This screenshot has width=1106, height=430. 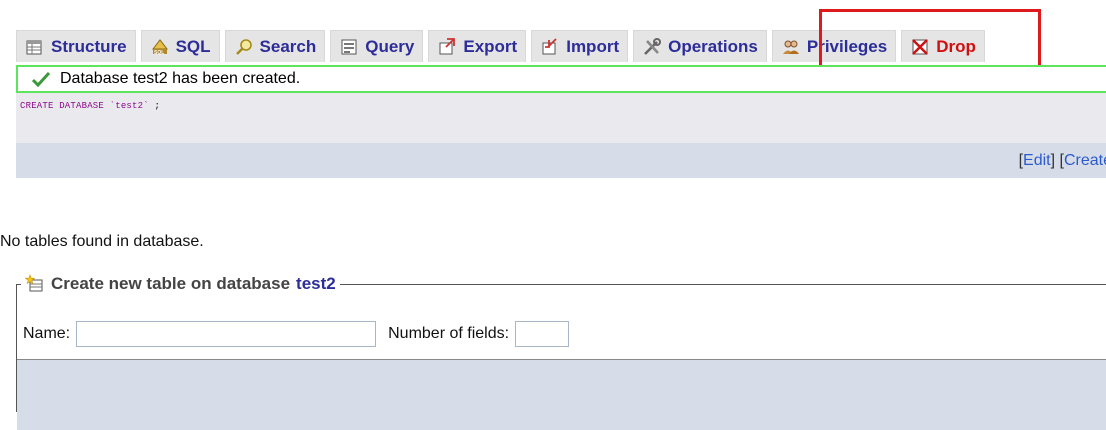 I want to click on create-link: Create, so click(x=1085, y=161).